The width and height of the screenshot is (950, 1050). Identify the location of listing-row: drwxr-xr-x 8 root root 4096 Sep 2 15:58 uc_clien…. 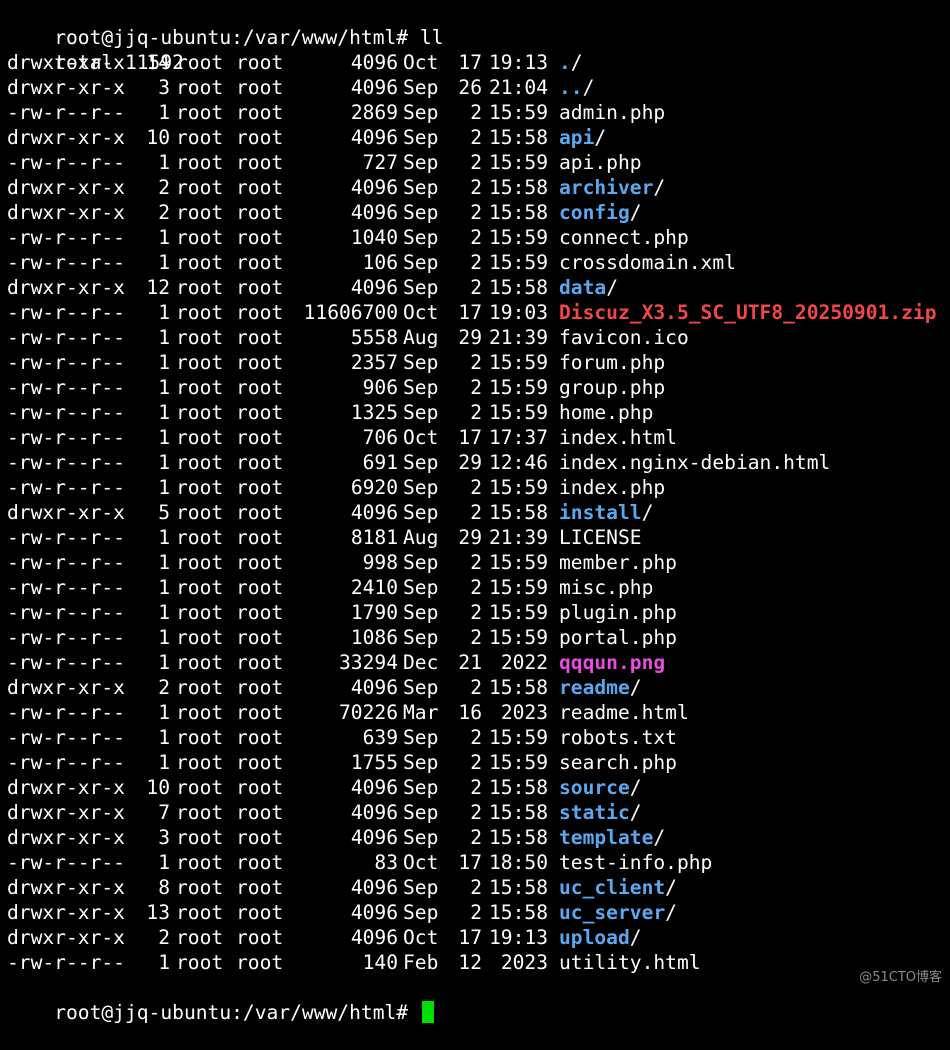
(478, 887).